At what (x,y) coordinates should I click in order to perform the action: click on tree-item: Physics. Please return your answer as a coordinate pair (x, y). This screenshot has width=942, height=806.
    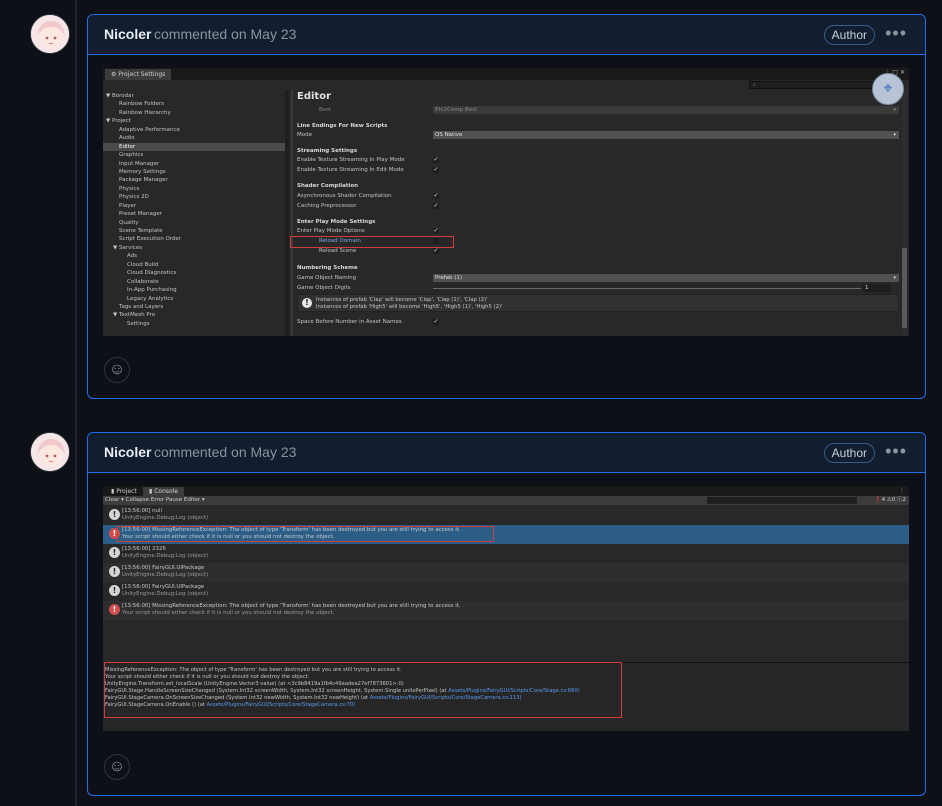
    Looking at the image, I should click on (194, 189).